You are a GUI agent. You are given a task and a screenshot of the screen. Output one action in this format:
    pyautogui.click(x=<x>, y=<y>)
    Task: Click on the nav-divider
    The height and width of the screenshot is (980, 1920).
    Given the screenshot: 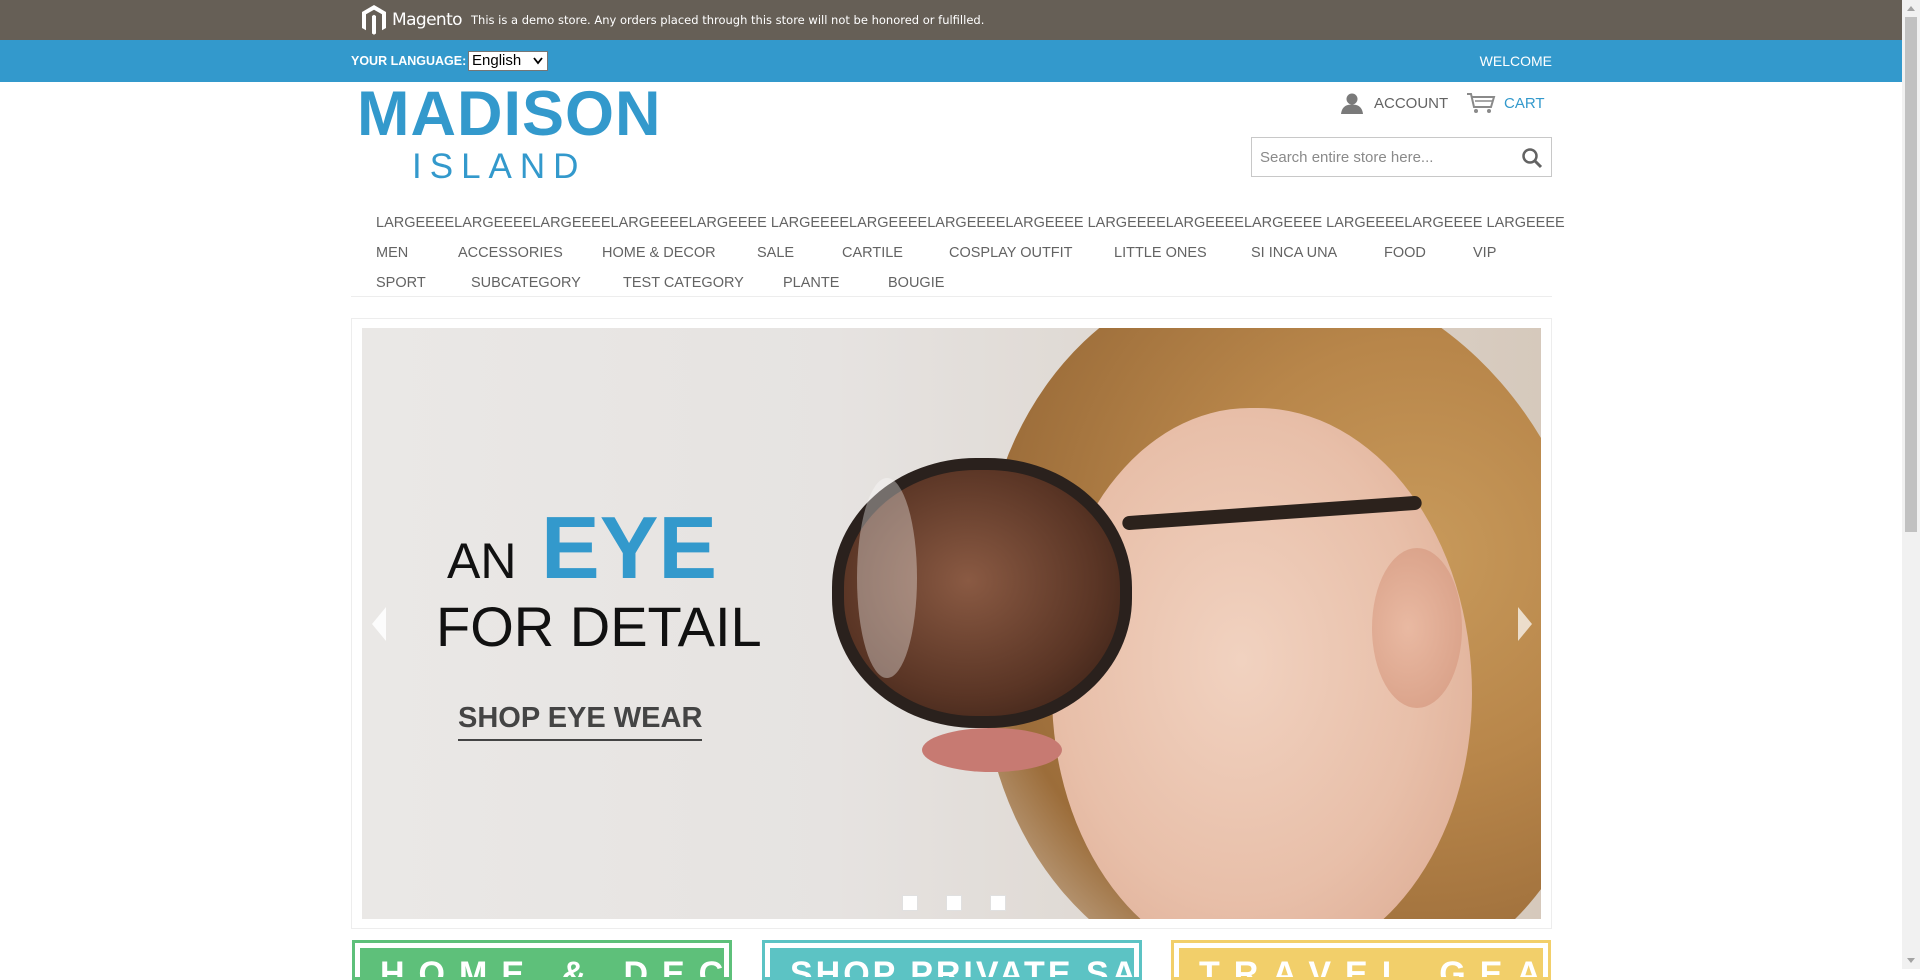 What is the action you would take?
    pyautogui.click(x=951, y=296)
    